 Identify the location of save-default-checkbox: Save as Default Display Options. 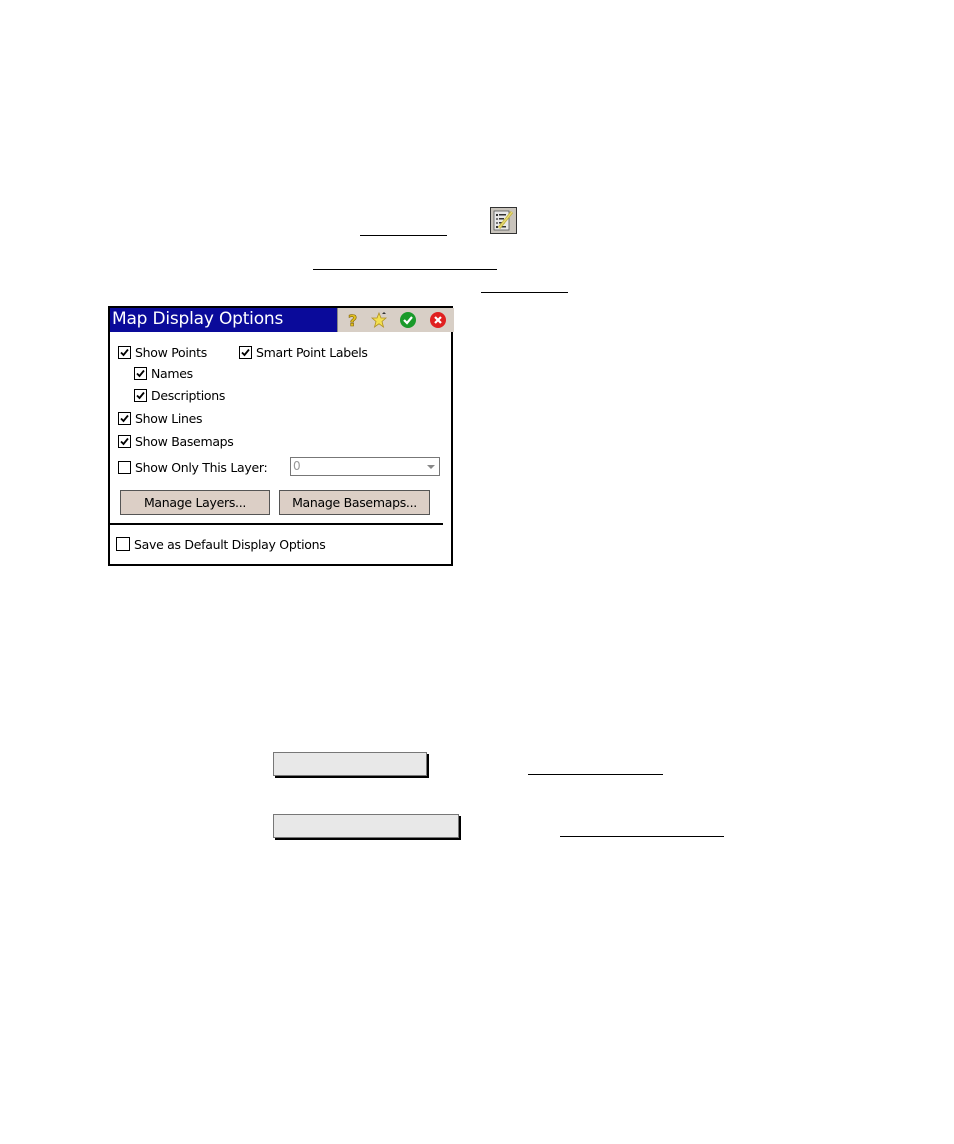
(221, 544).